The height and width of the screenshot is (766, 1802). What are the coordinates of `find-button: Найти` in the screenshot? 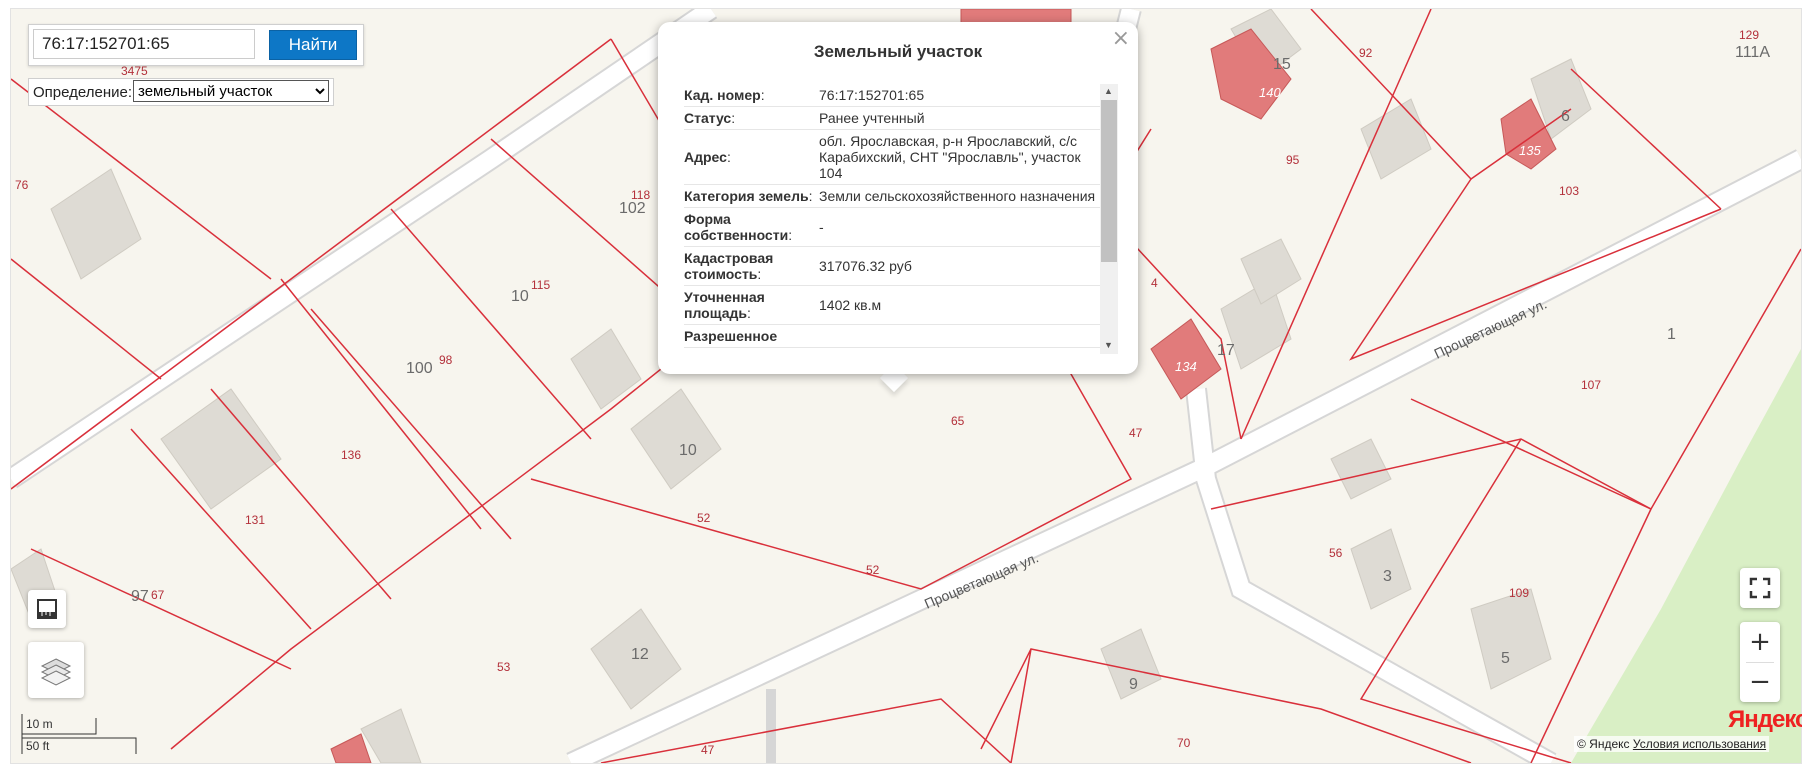 It's located at (313, 45).